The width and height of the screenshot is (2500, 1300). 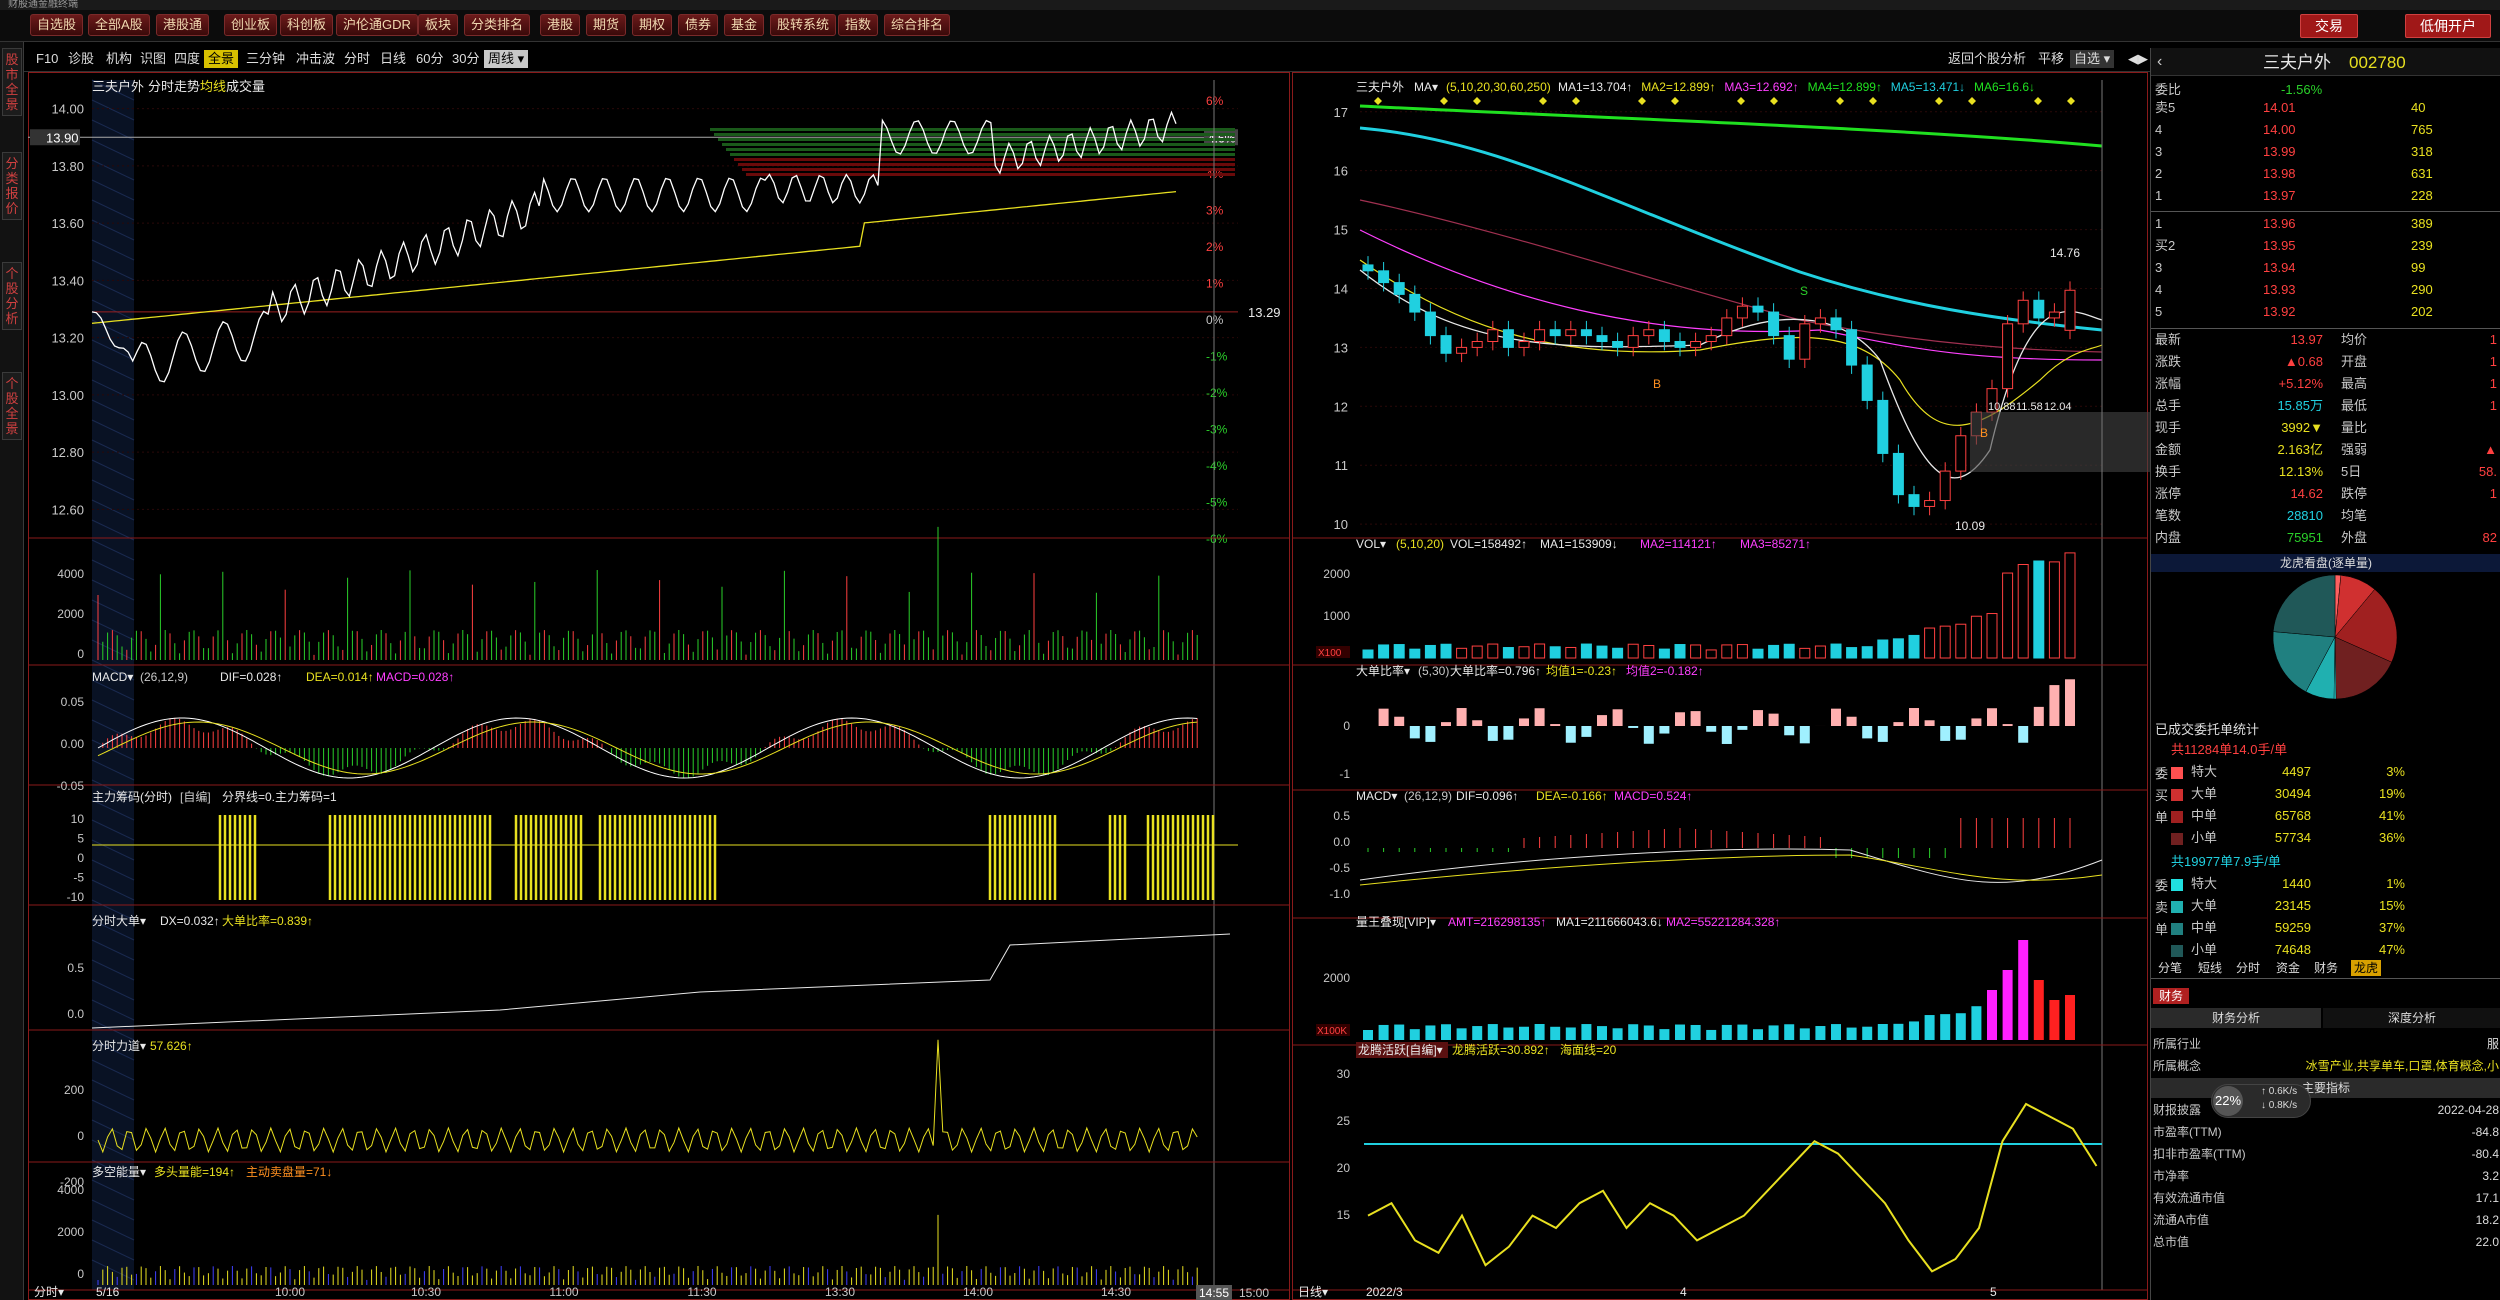 What do you see at coordinates (2168, 405) in the screenshot?
I see `stat-label: 总手` at bounding box center [2168, 405].